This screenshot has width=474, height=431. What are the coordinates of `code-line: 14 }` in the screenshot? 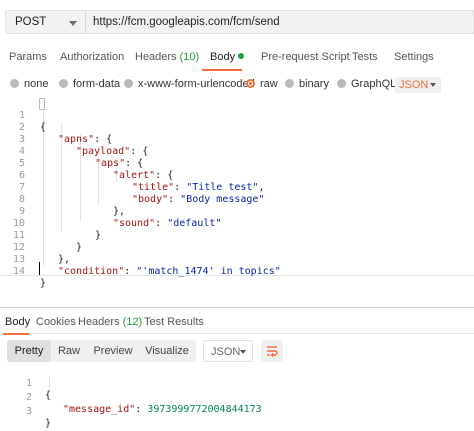 It's located at (237, 271).